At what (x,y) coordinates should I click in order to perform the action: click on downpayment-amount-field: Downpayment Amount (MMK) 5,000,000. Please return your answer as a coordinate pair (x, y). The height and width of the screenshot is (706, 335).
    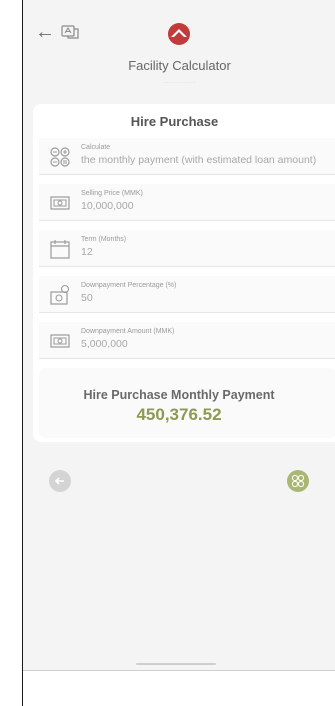
    Looking at the image, I should click on (187, 340).